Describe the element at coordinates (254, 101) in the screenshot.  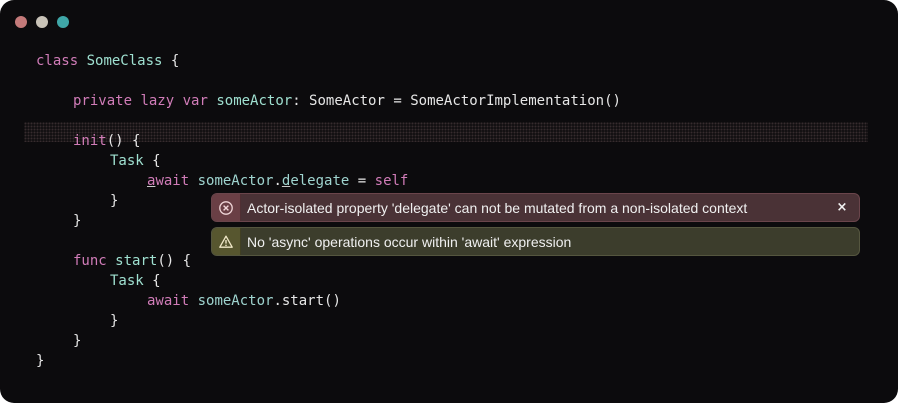
I see `property-name-token: someActor` at that location.